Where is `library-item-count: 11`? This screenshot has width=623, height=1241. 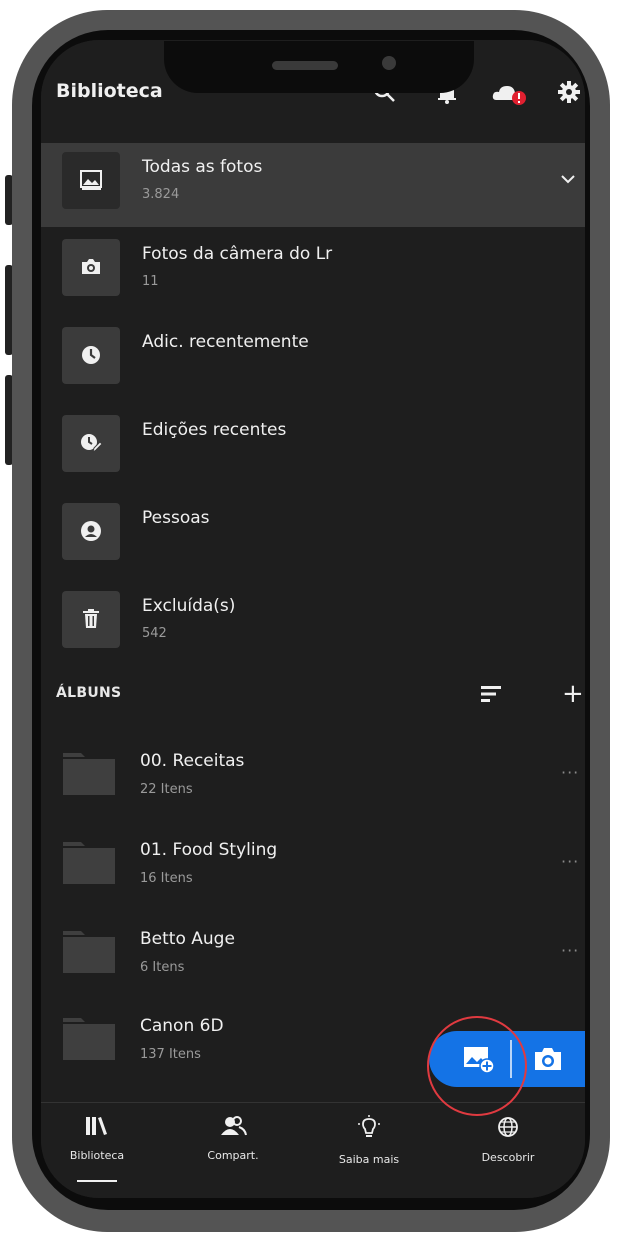
library-item-count: 11 is located at coordinates (150, 281).